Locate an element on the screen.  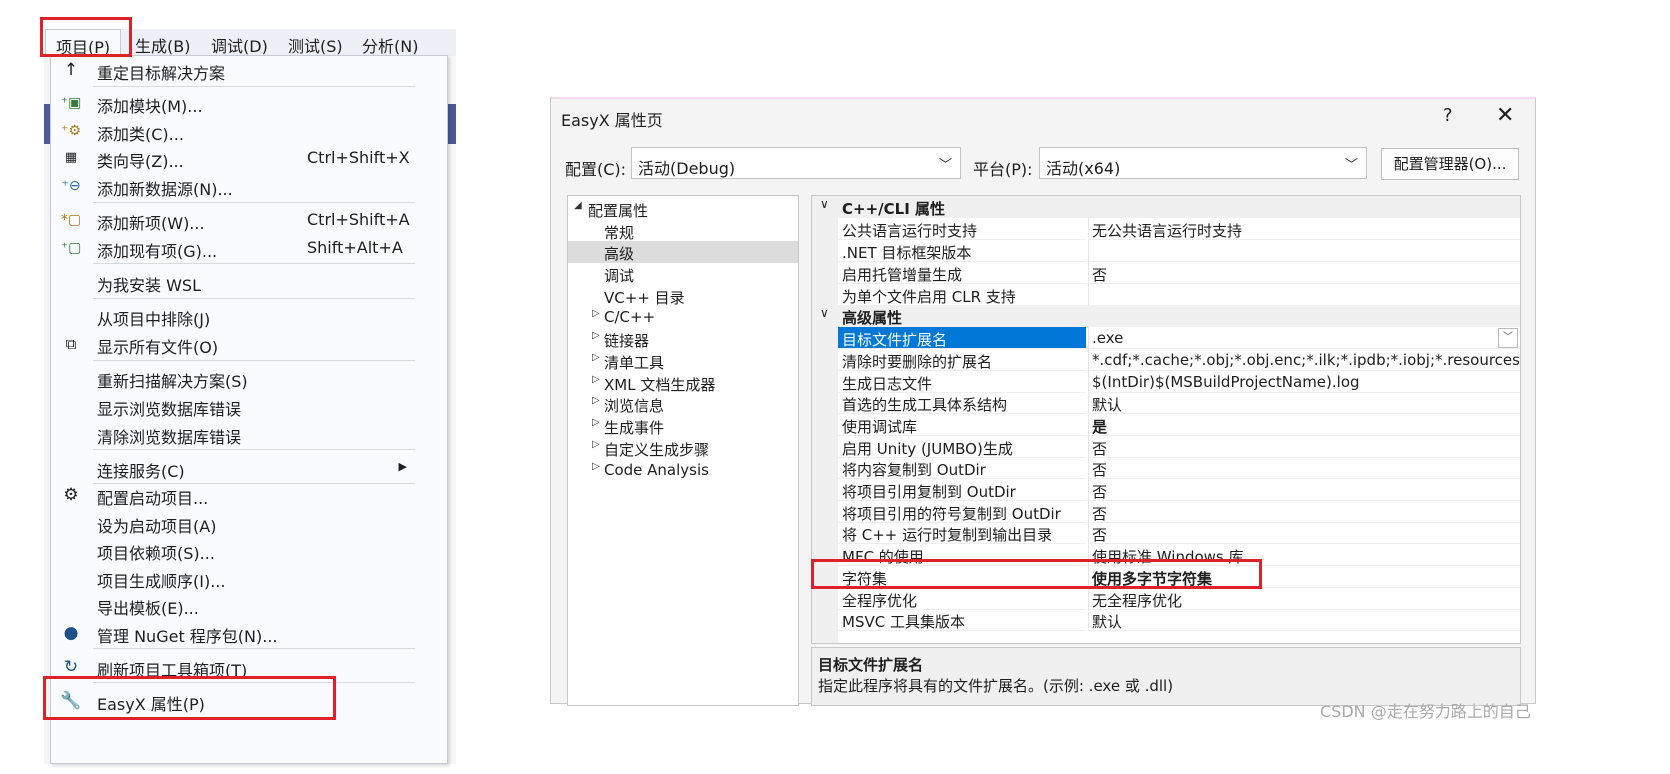
property-row: 公共语言运行时支持 无公共语言运行时支持 is located at coordinates (1166, 229).